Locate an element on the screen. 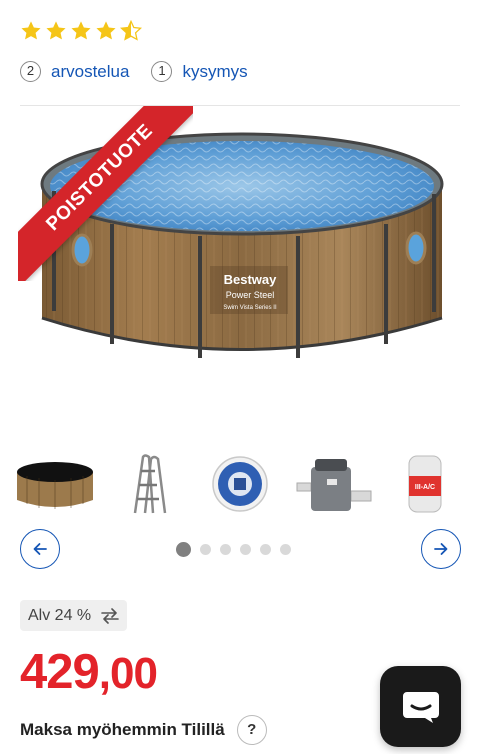 The height and width of the screenshot is (754, 480). pay-later-row: Maksa myöhemmin Tilillä ? is located at coordinates (143, 730).